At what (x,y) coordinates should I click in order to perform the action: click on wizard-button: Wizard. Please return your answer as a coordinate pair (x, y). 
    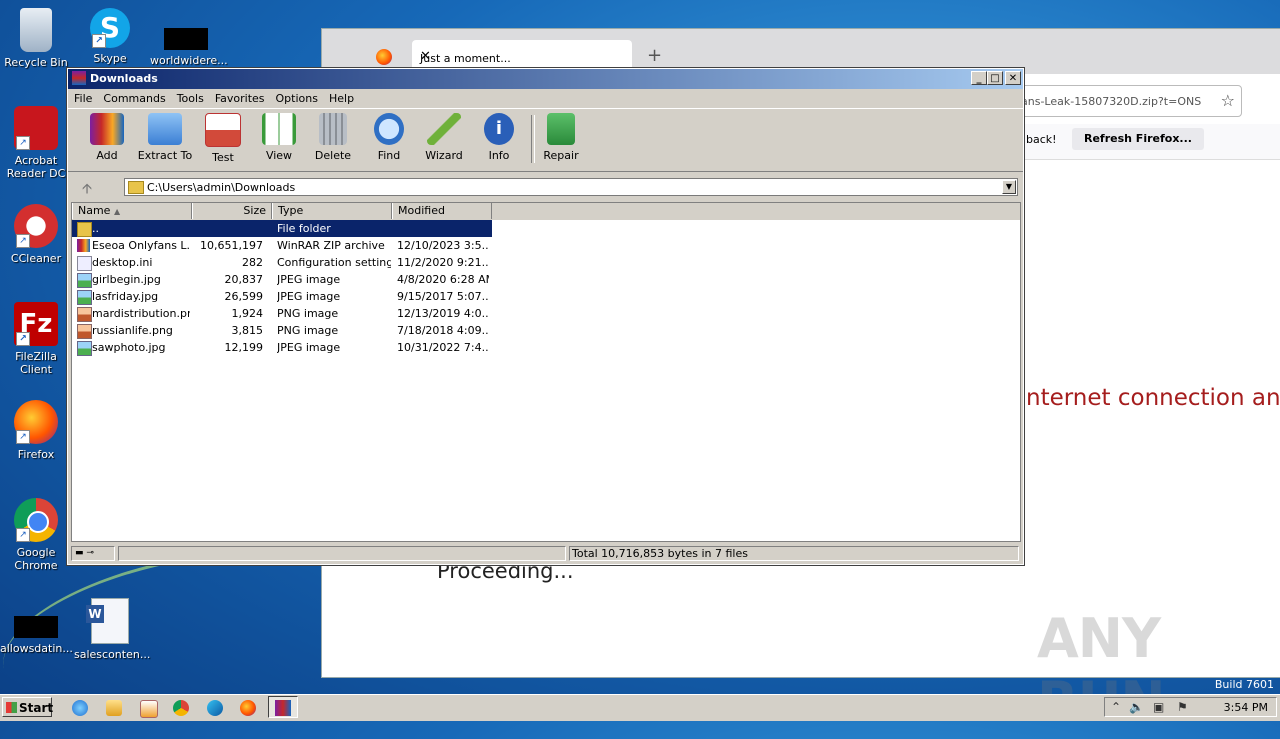
    Looking at the image, I should click on (444, 137).